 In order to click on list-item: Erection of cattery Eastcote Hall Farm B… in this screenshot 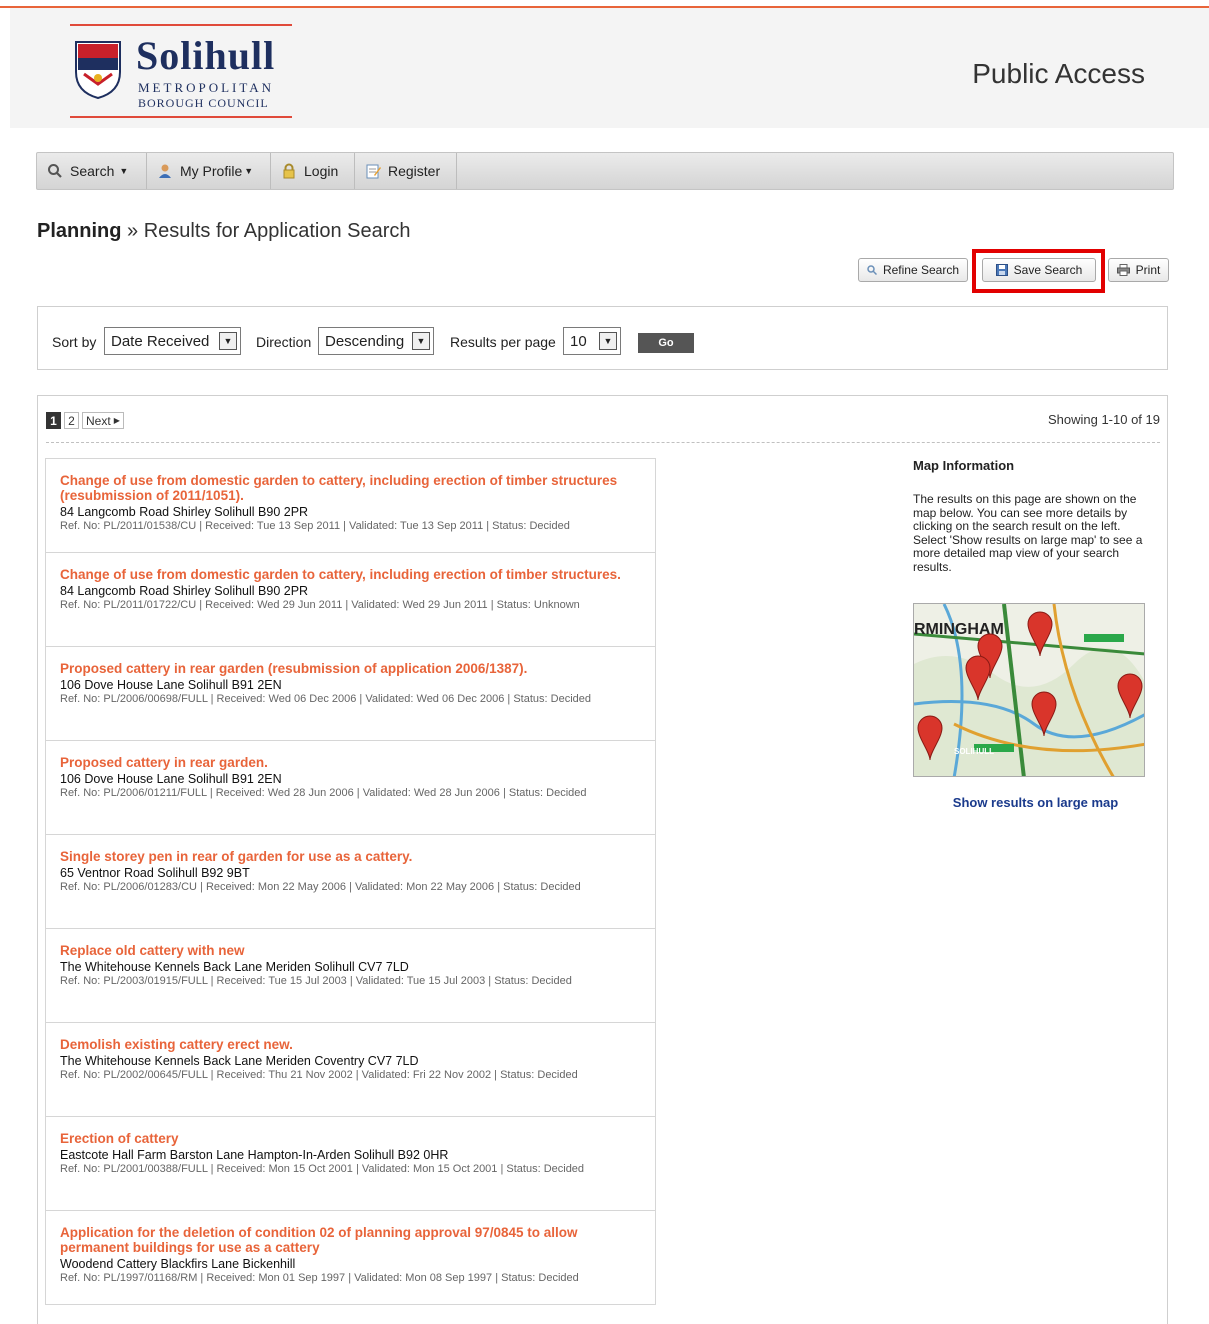, I will do `click(350, 1164)`.